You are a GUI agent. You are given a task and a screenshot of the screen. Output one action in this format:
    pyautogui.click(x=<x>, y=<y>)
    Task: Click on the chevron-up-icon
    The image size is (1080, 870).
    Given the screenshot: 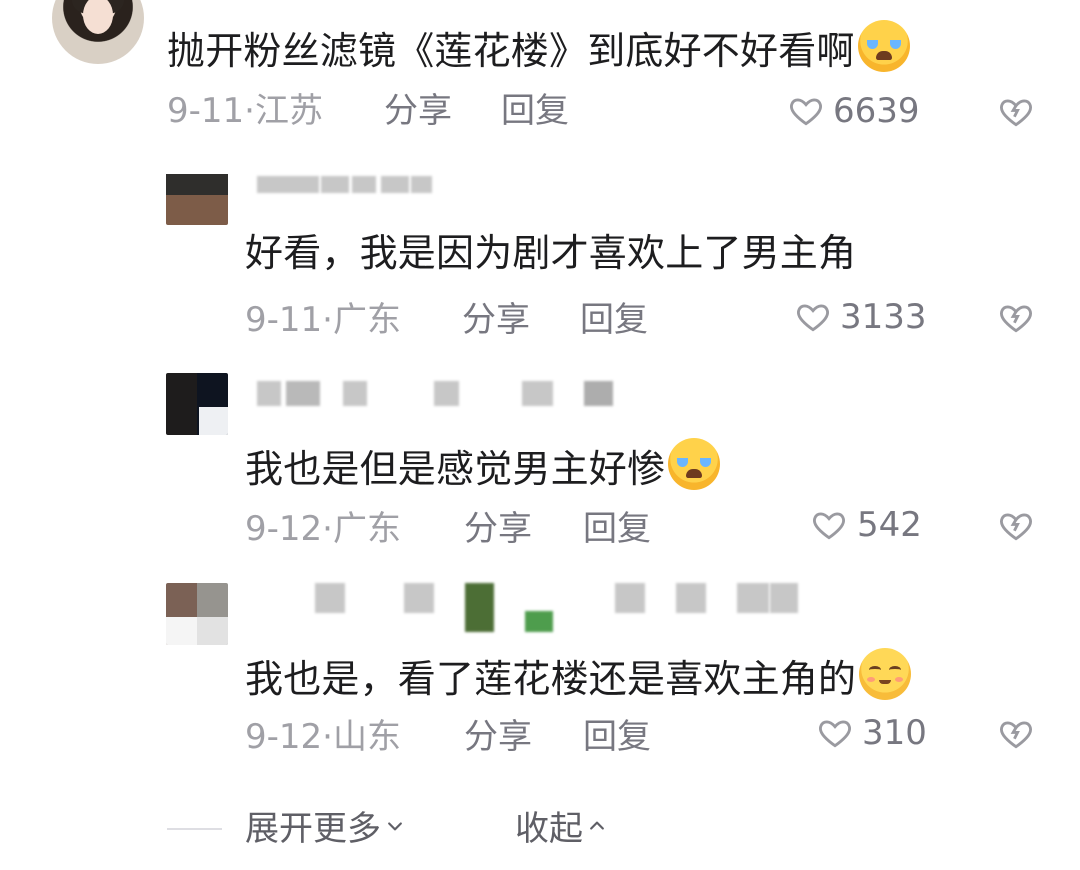 What is the action you would take?
    pyautogui.click(x=597, y=826)
    